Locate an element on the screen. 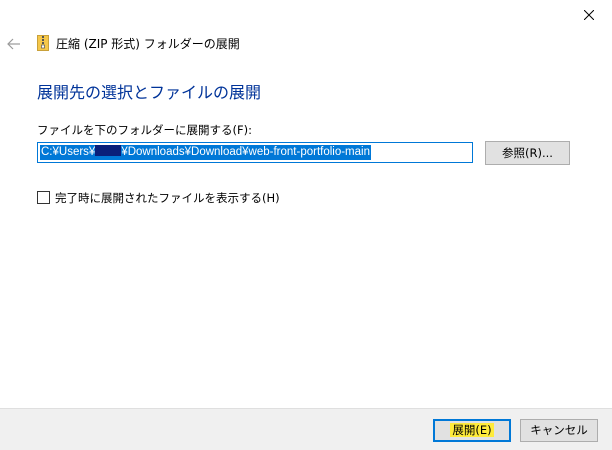 Image resolution: width=612 pixels, height=450 pixels. window-title: 圧縮 (ZIP 形式) フォルダーの展開 is located at coordinates (148, 44).